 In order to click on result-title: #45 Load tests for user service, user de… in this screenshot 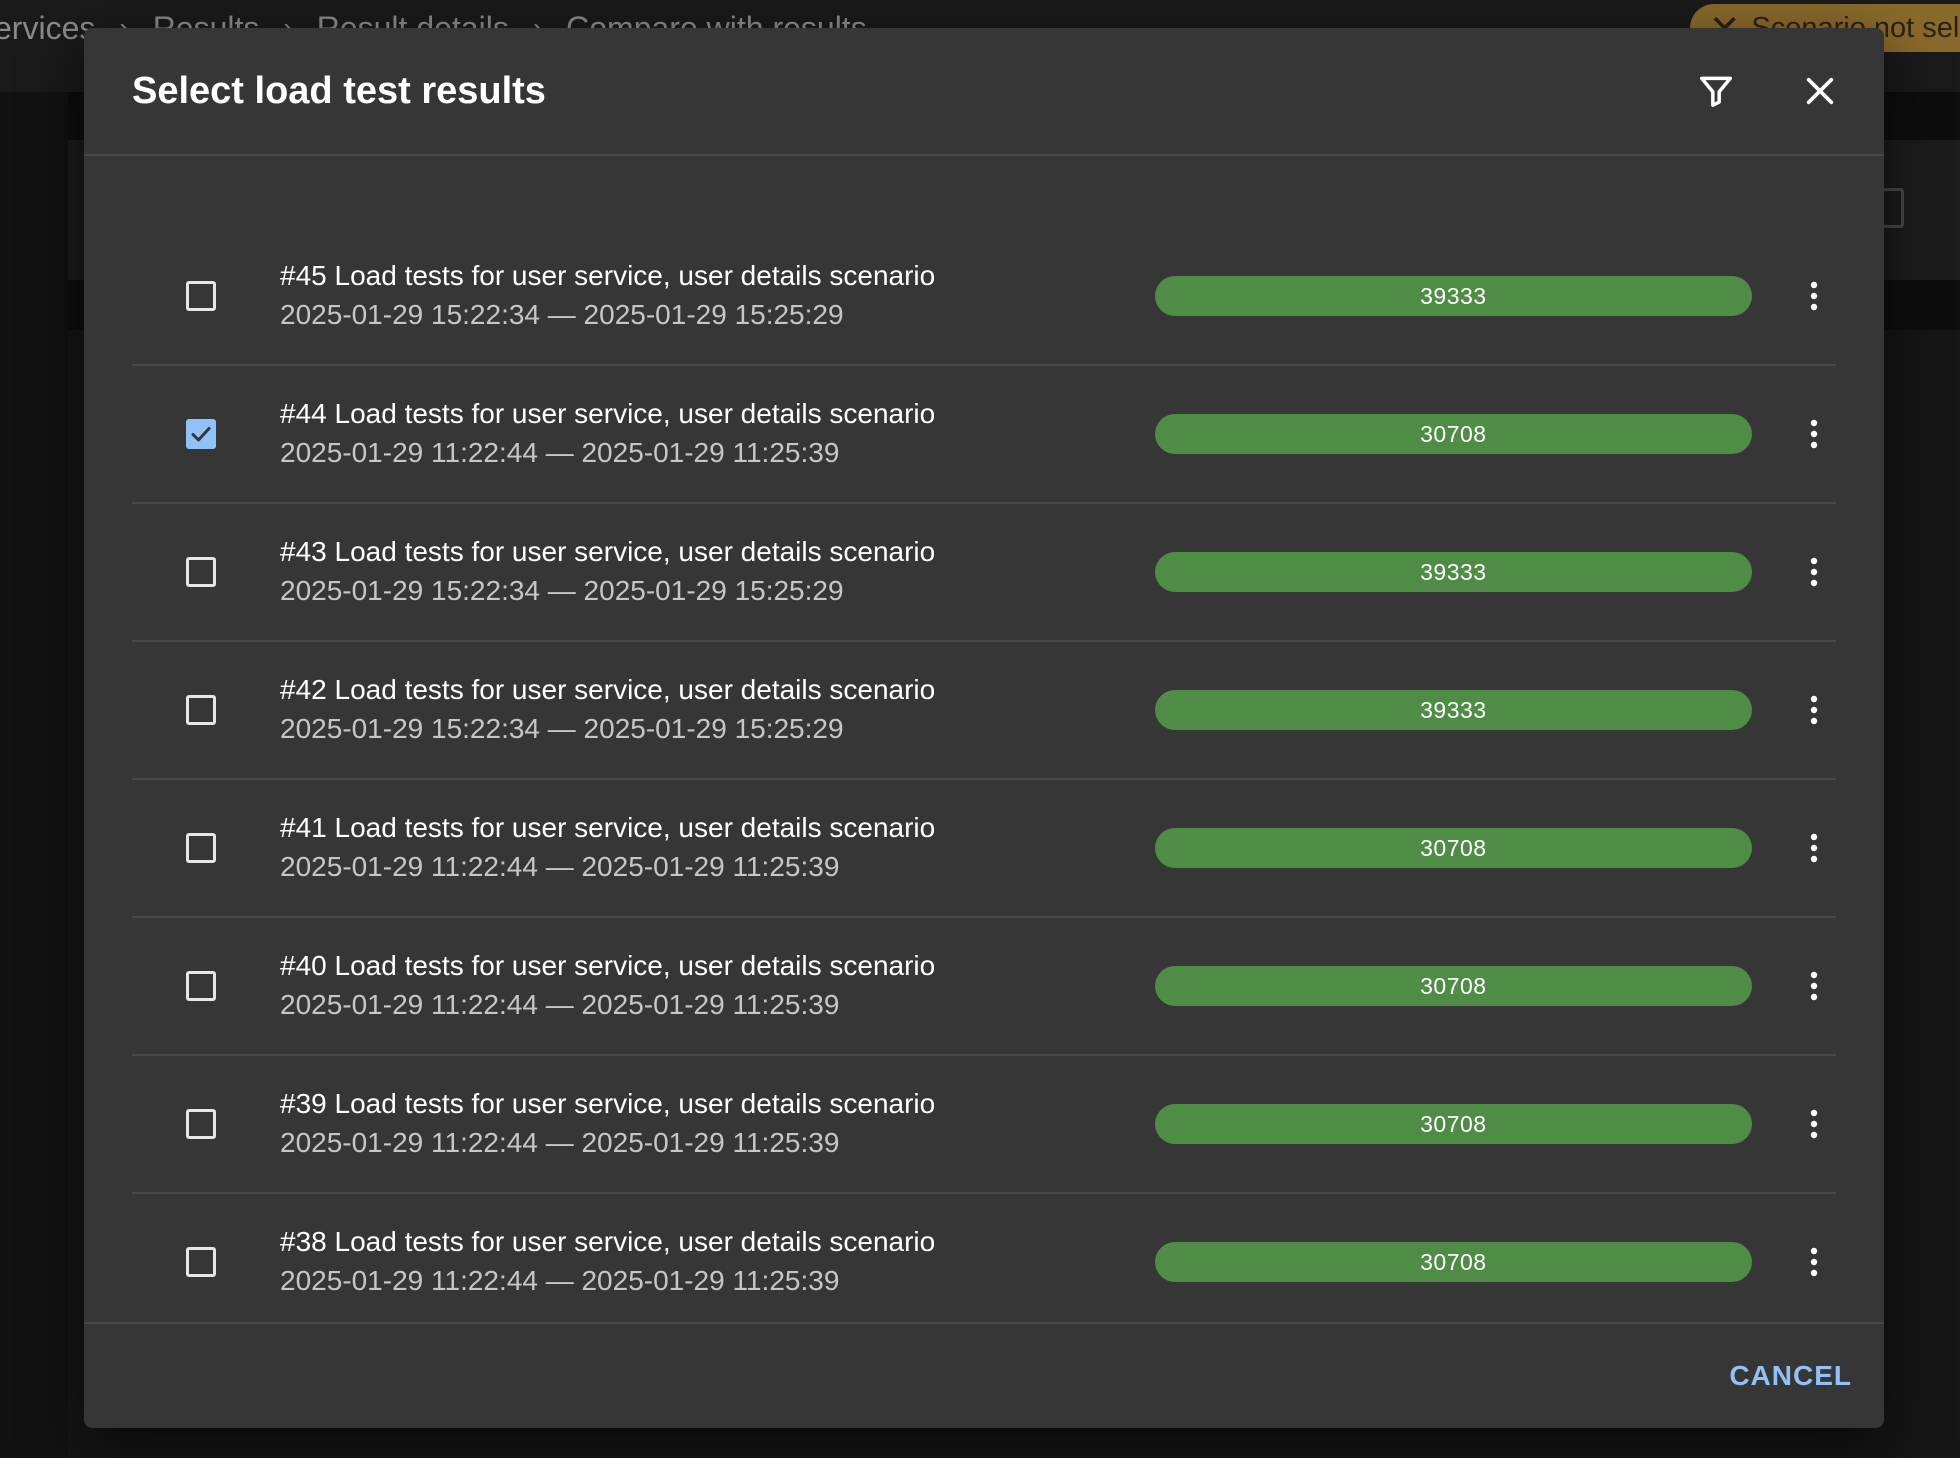, I will do `click(608, 275)`.